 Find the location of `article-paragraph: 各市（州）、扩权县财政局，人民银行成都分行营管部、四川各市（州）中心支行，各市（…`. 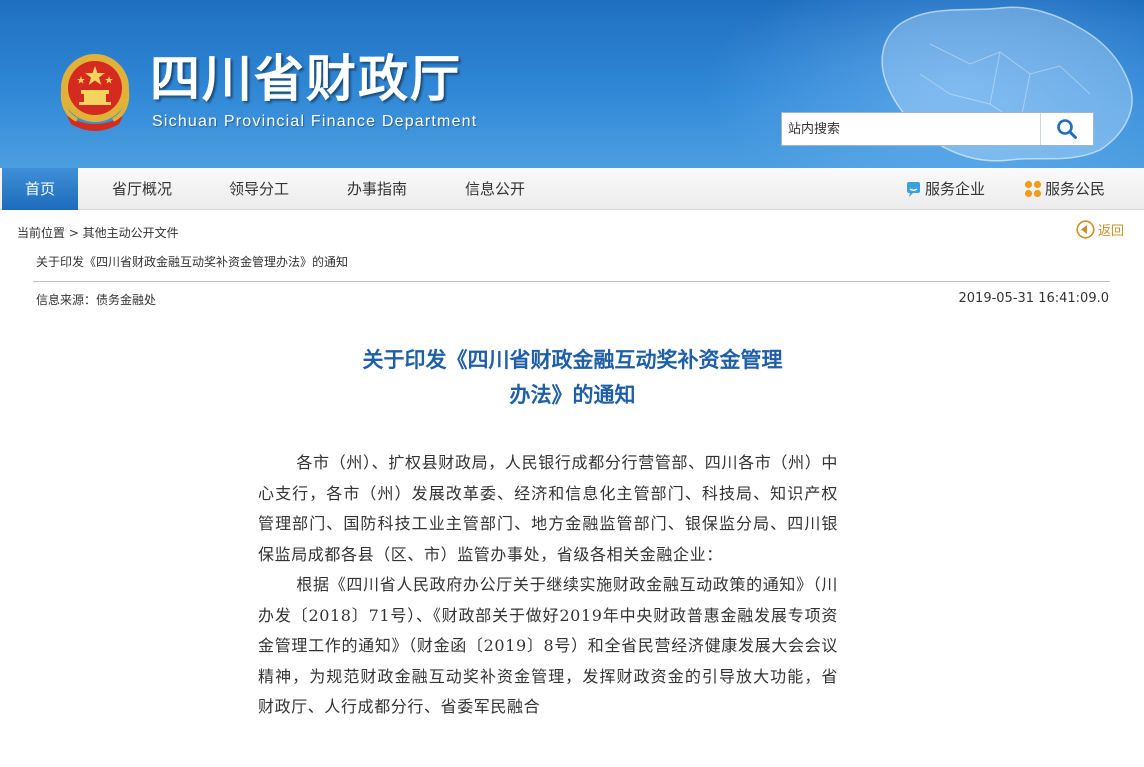

article-paragraph: 各市（州）、扩权县财政局，人民银行成都分行营管部、四川各市（州）中心支行，各市（… is located at coordinates (548, 508).